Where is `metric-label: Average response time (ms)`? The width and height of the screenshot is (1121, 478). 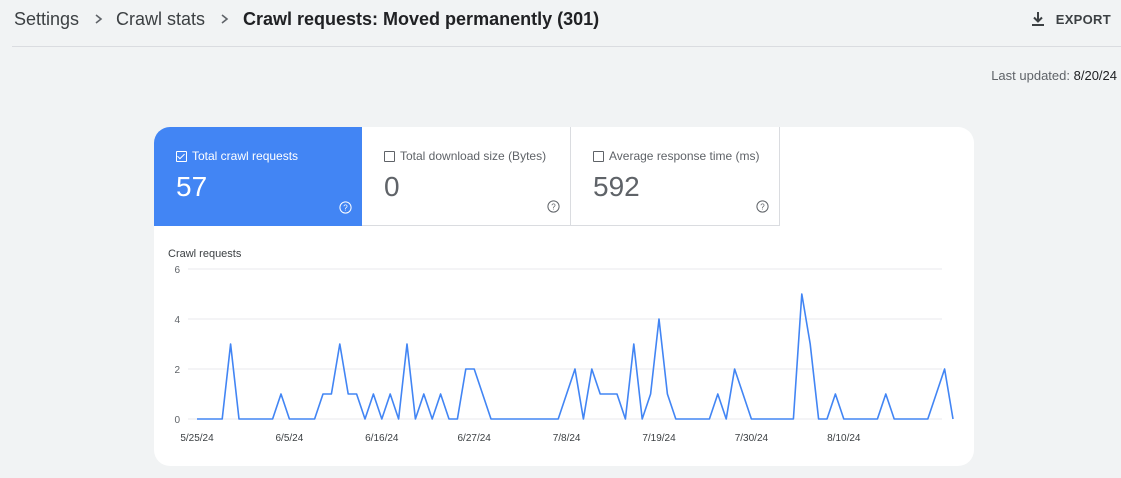
metric-label: Average response time (ms) is located at coordinates (684, 156).